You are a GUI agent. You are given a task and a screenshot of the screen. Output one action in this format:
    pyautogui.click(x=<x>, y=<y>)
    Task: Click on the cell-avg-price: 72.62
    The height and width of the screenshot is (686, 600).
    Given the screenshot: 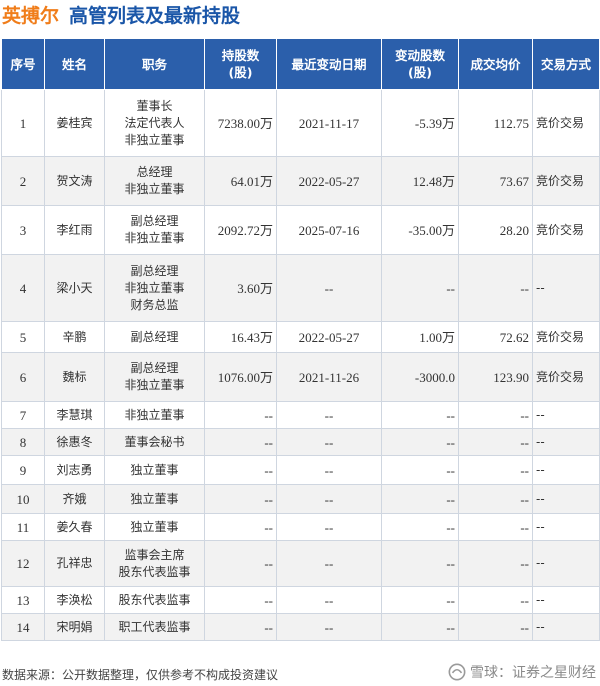 What is the action you would take?
    pyautogui.click(x=495, y=337)
    